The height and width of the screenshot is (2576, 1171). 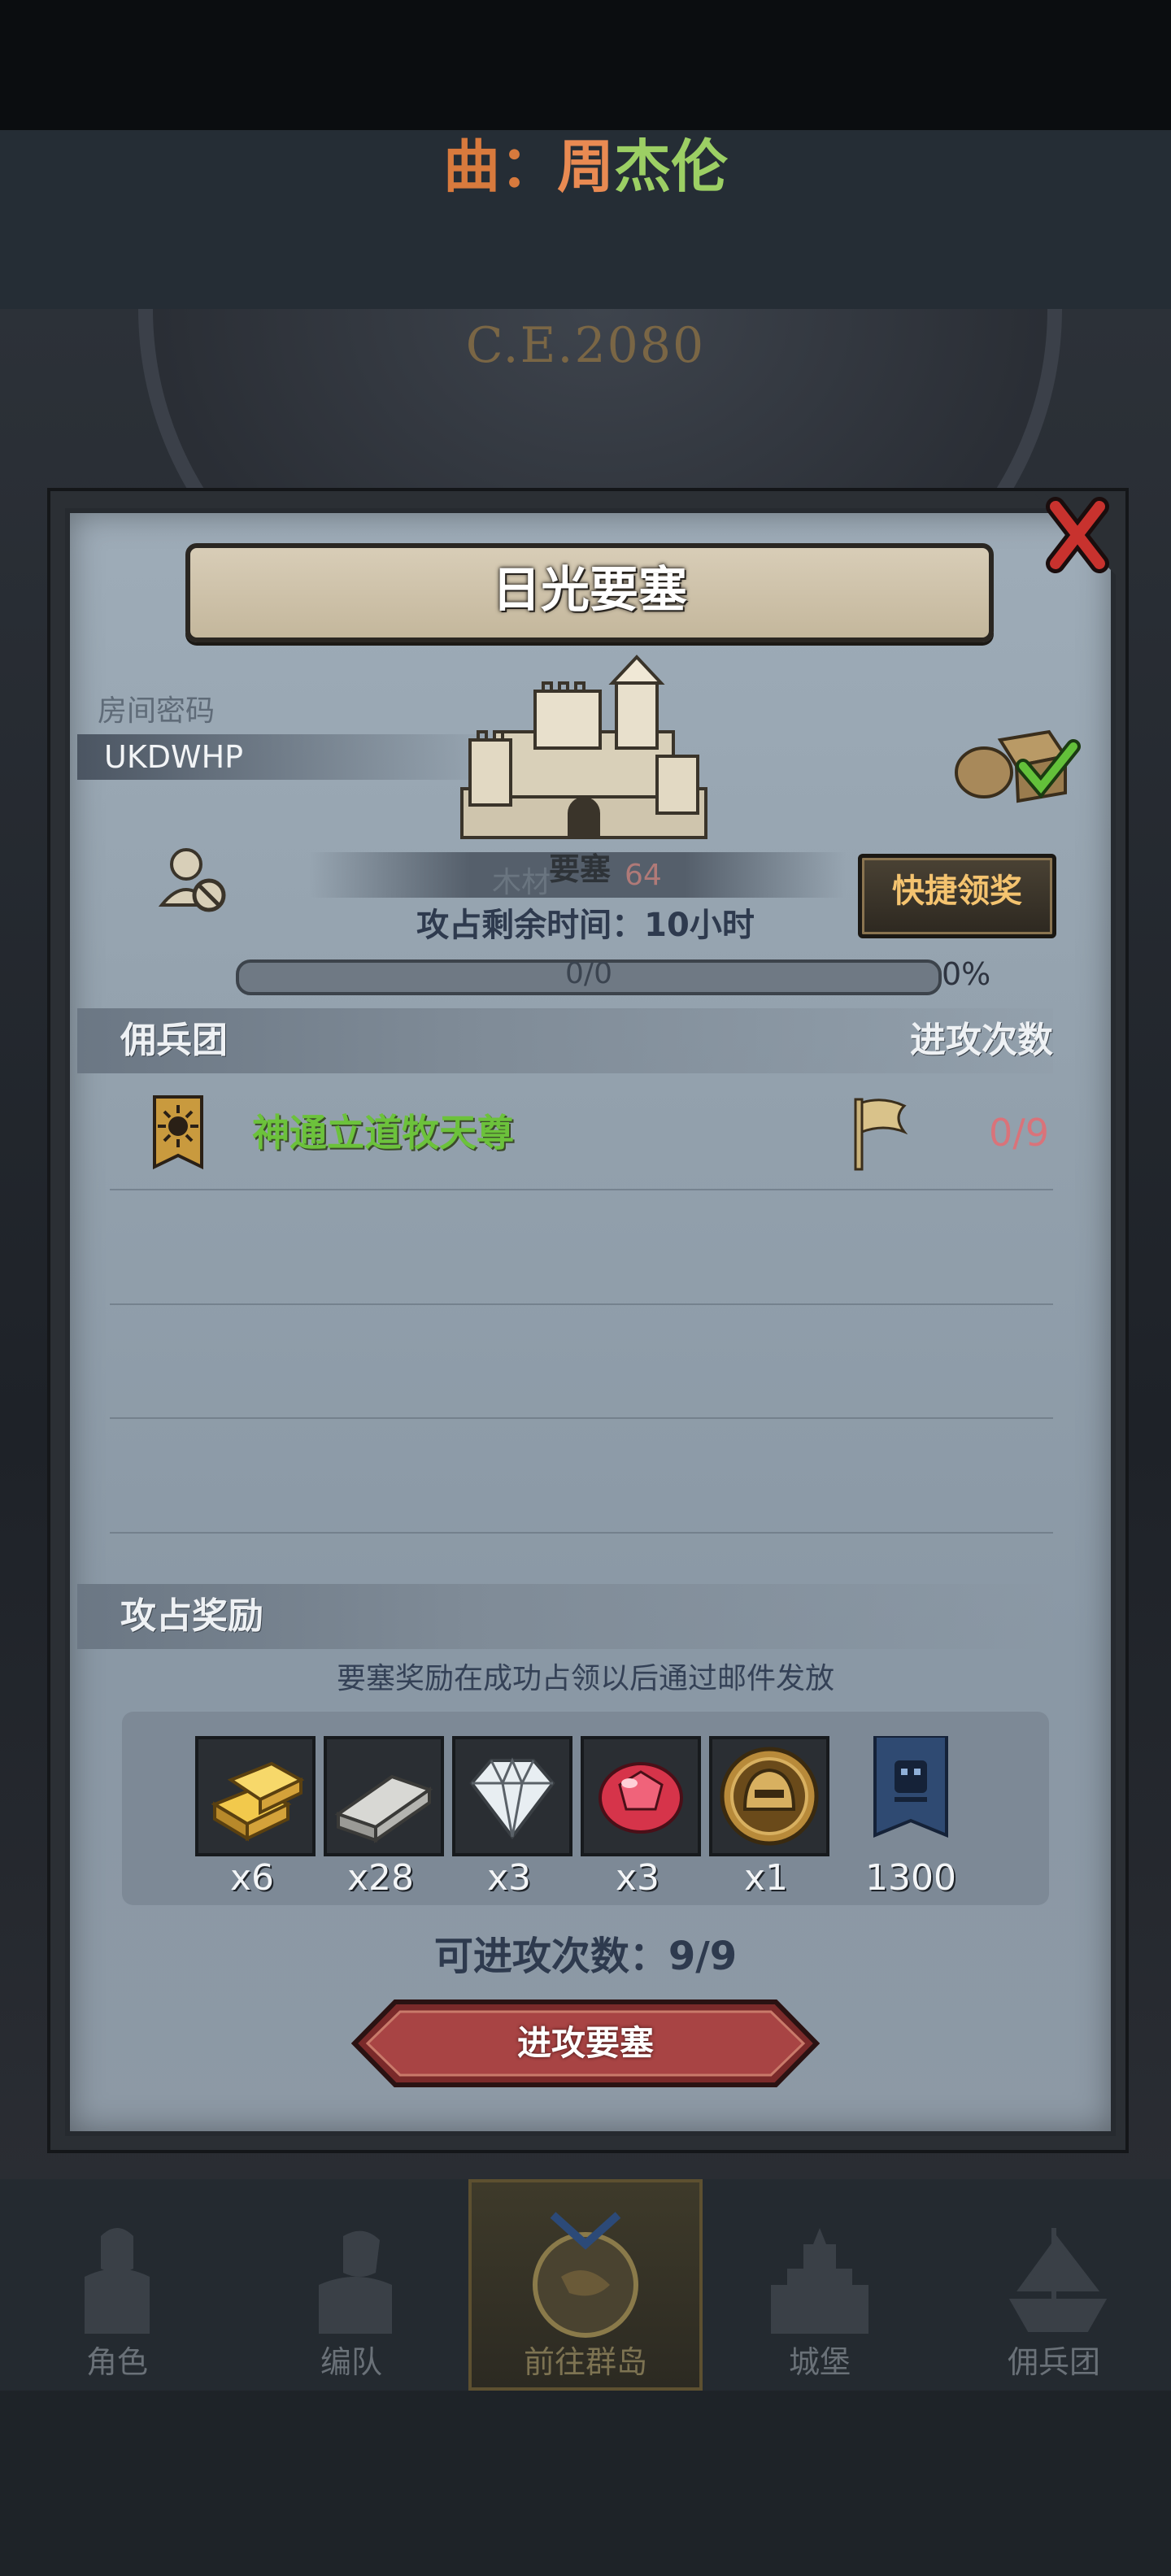 I want to click on attack-button-label: 进攻要塞, so click(x=585, y=2044).